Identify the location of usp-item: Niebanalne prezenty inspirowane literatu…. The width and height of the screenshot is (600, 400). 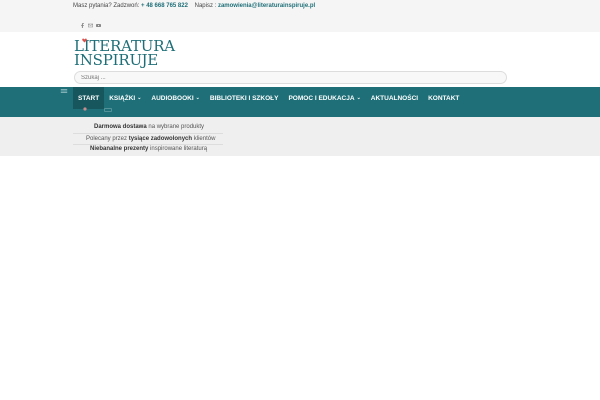
(148, 149).